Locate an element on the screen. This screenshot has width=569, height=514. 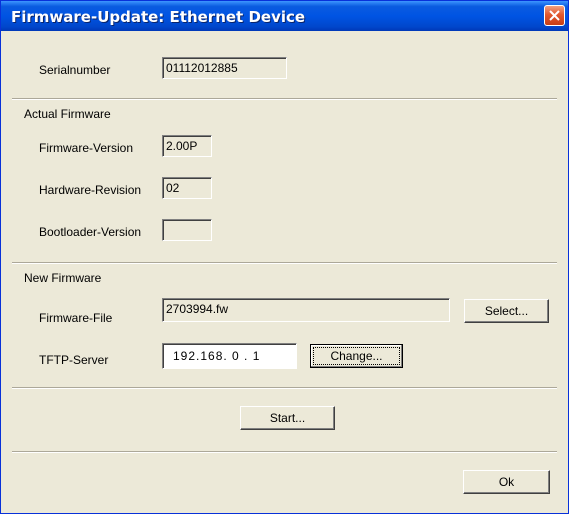
window-title: Firmware-Update: Ethernet Device is located at coordinates (158, 17).